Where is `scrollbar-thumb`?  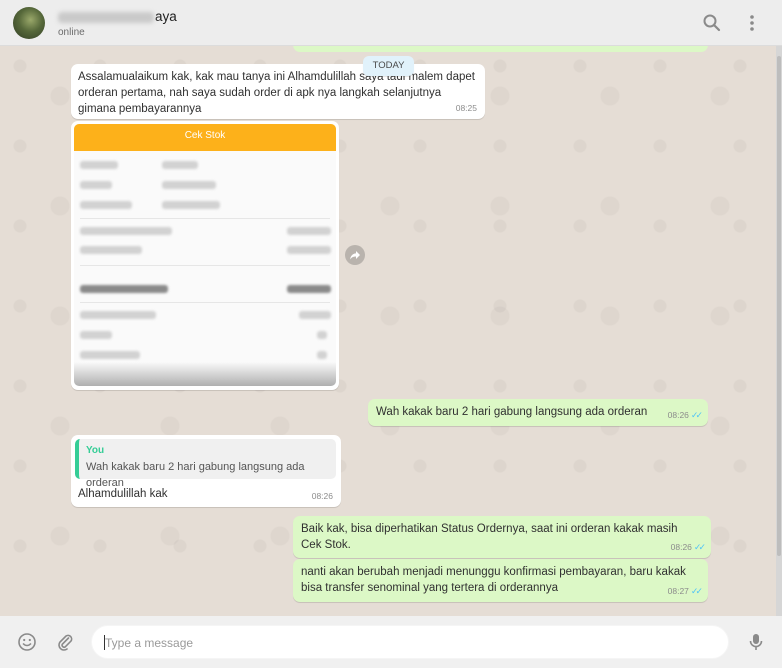
scrollbar-thumb is located at coordinates (779, 306).